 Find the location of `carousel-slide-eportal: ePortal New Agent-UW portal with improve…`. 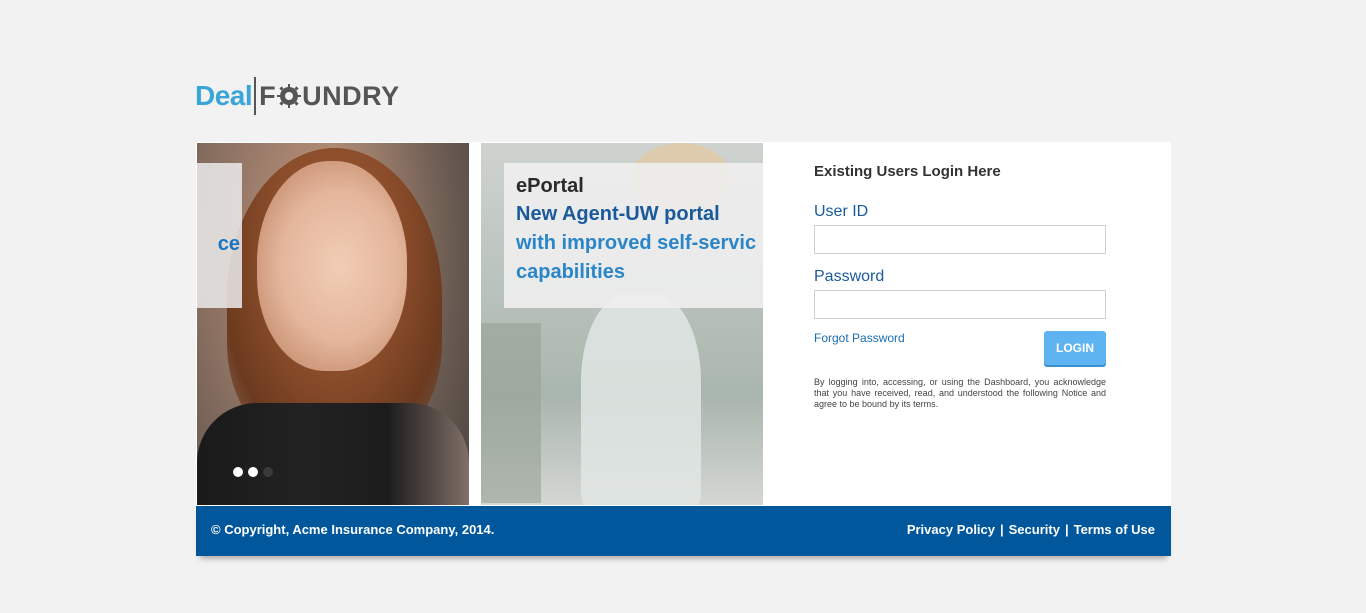

carousel-slide-eportal: ePortal New Agent-UW portal with improve… is located at coordinates (622, 324).